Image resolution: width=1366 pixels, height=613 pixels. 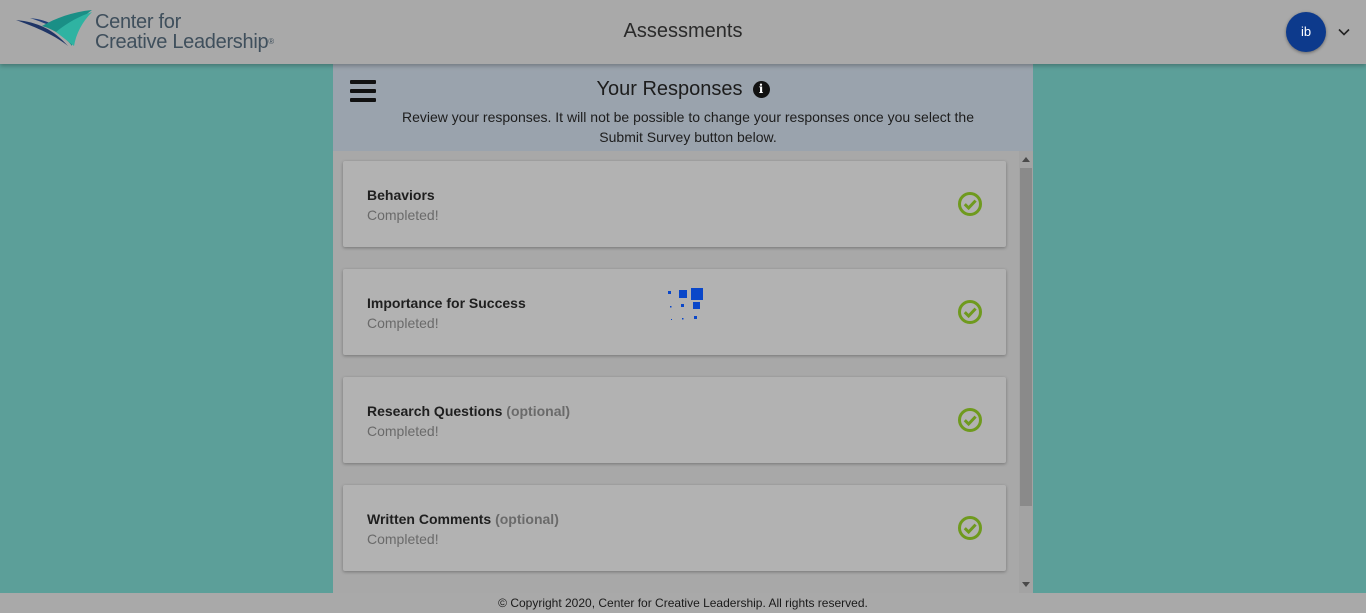 I want to click on section-title-text: Research Questions, so click(x=435, y=411).